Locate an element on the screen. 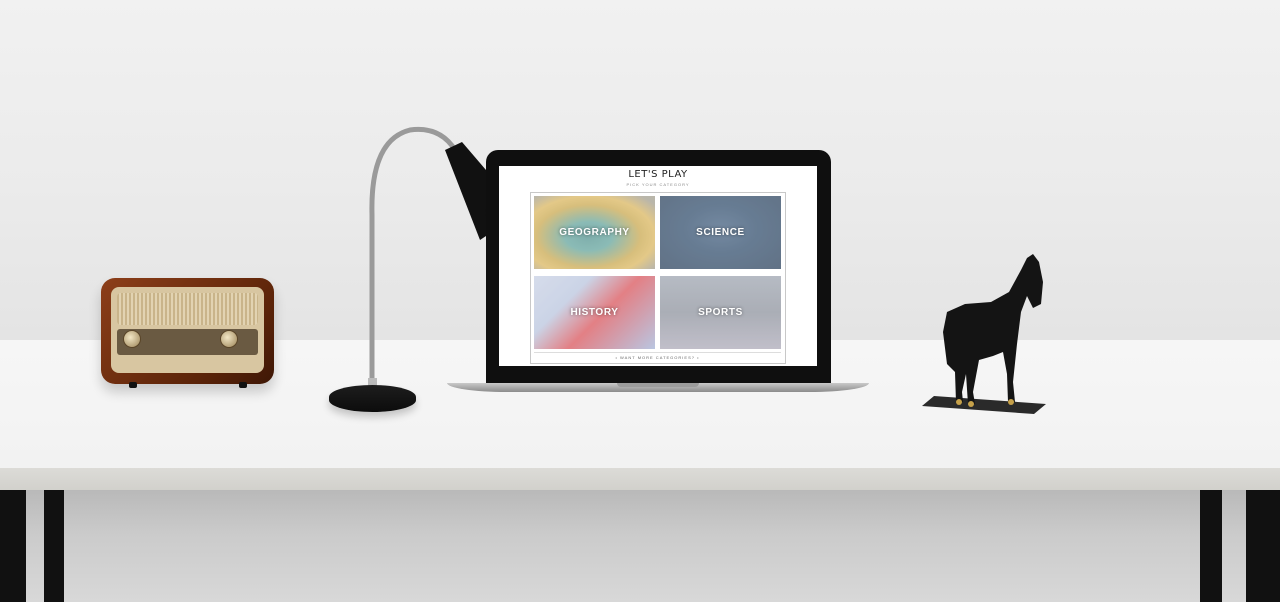 Image resolution: width=1280 pixels, height=602 pixels. laptop-notch is located at coordinates (658, 385).